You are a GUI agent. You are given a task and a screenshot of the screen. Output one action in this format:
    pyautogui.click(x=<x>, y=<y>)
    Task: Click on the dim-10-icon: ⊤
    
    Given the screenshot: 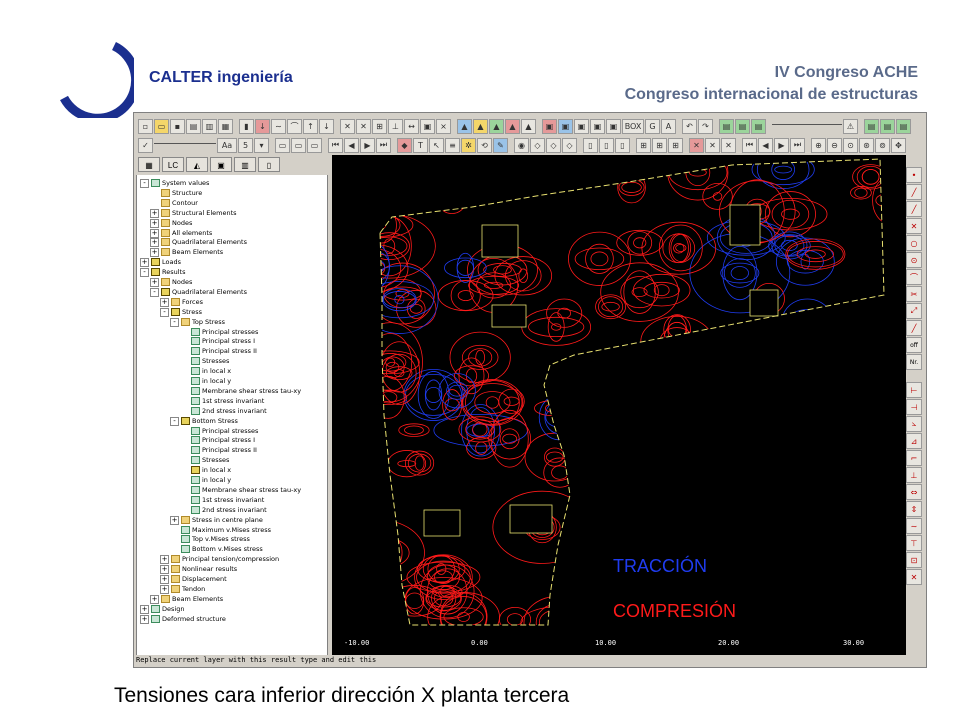 What is the action you would take?
    pyautogui.click(x=914, y=543)
    